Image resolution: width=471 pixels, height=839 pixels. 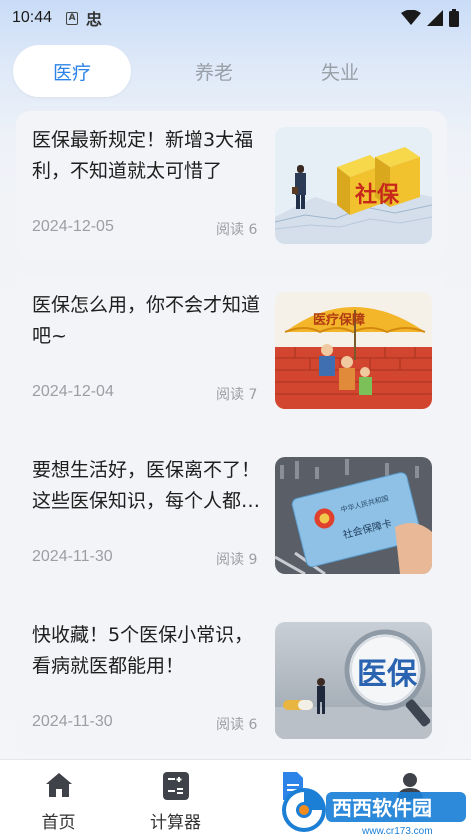 What do you see at coordinates (377, 195) in the screenshot?
I see `image-text: 社保` at bounding box center [377, 195].